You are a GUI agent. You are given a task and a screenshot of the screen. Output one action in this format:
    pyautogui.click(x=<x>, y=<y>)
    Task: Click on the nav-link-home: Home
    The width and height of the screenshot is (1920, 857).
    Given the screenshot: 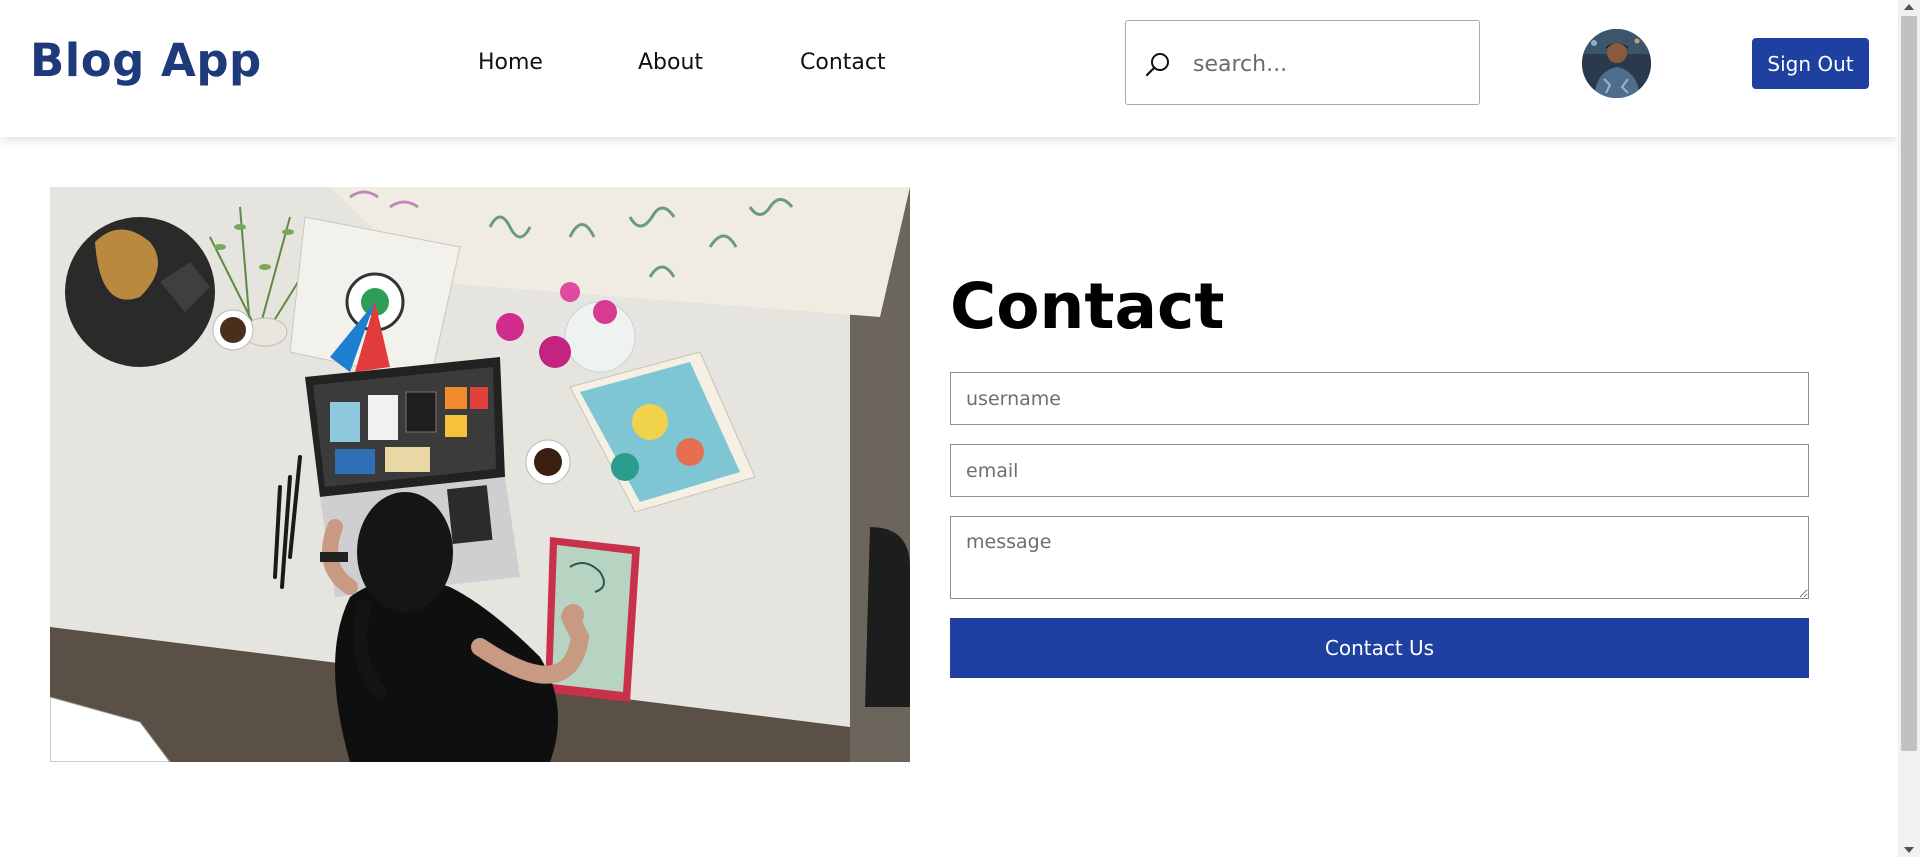 What is the action you would take?
    pyautogui.click(x=510, y=62)
    